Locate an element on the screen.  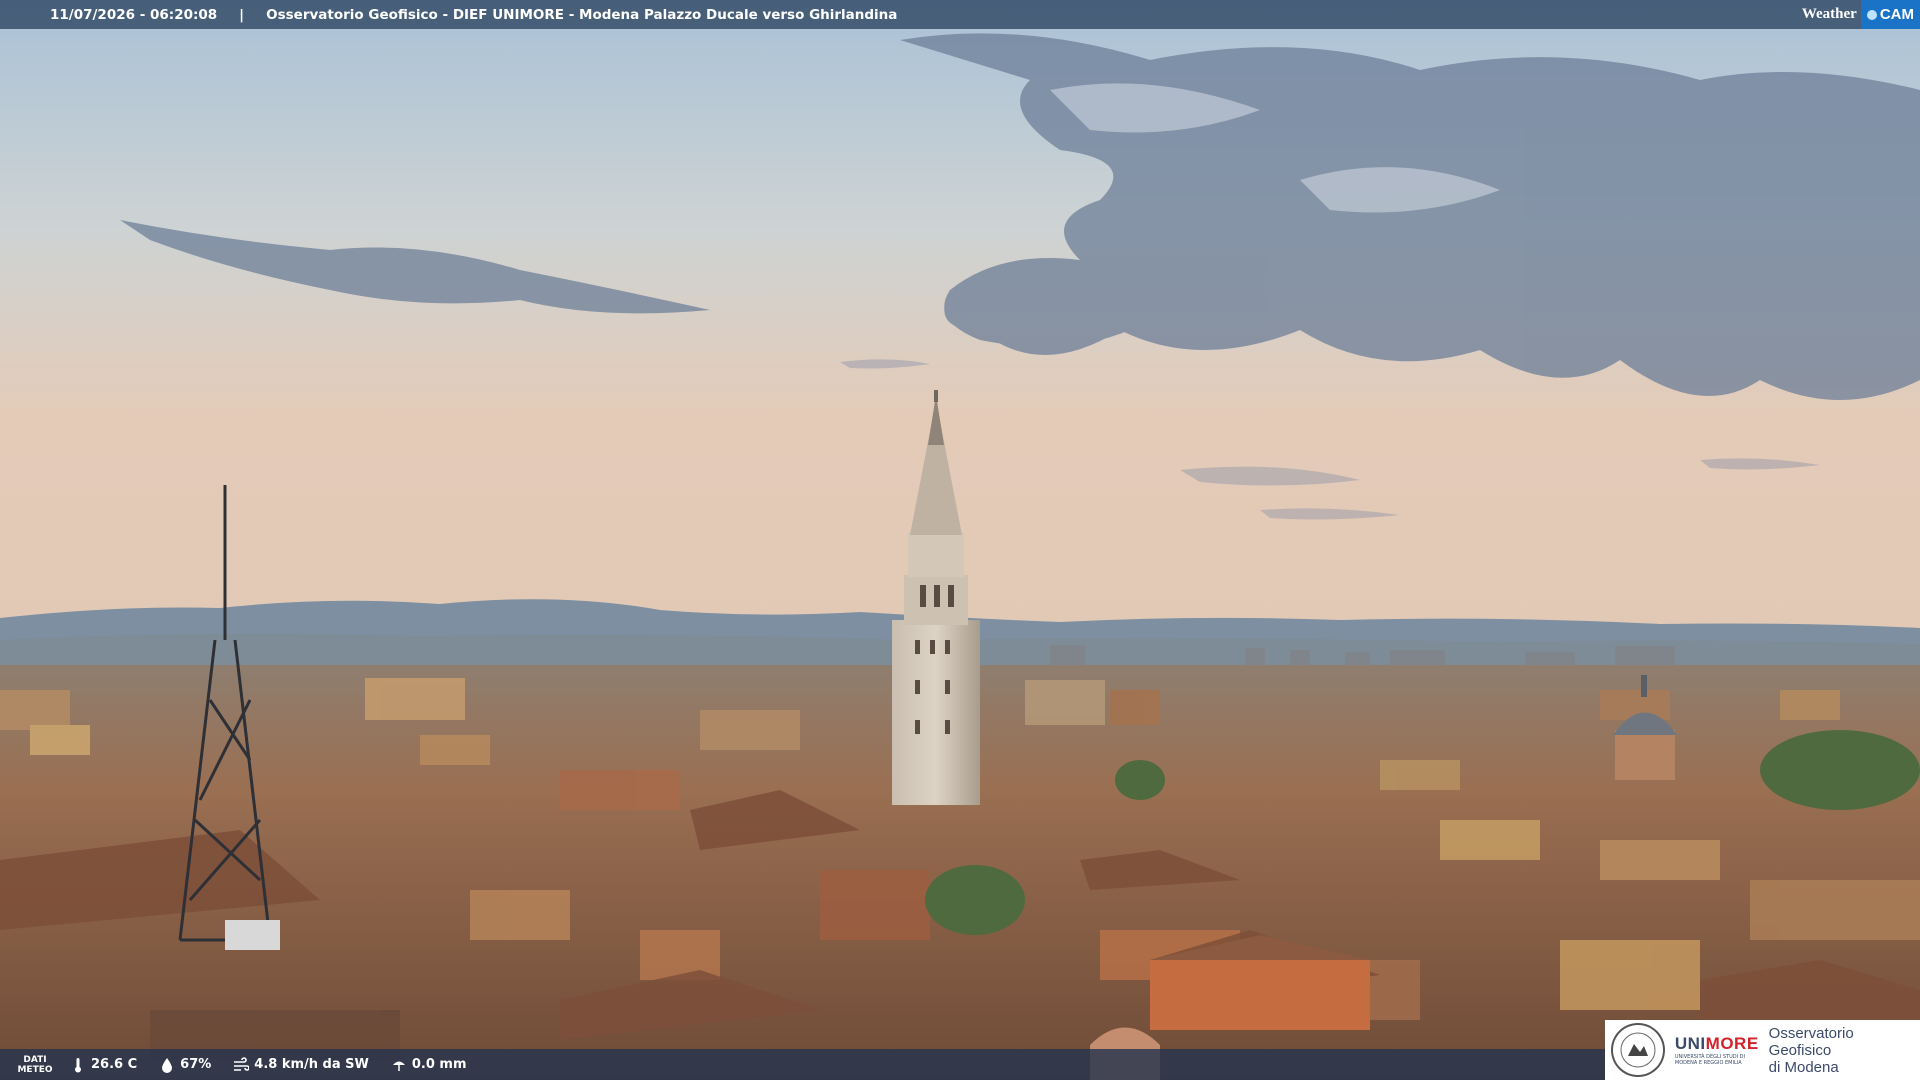
university-subtitle-line2: MODENA E REGGIO EMILIA is located at coordinates (1708, 1063).